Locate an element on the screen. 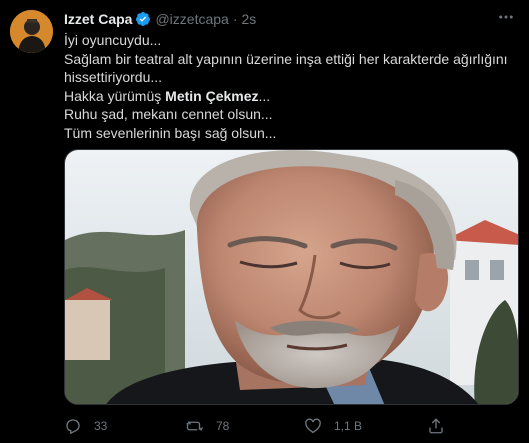 The height and width of the screenshot is (443, 529). verified-badge-icon is located at coordinates (143, 19).